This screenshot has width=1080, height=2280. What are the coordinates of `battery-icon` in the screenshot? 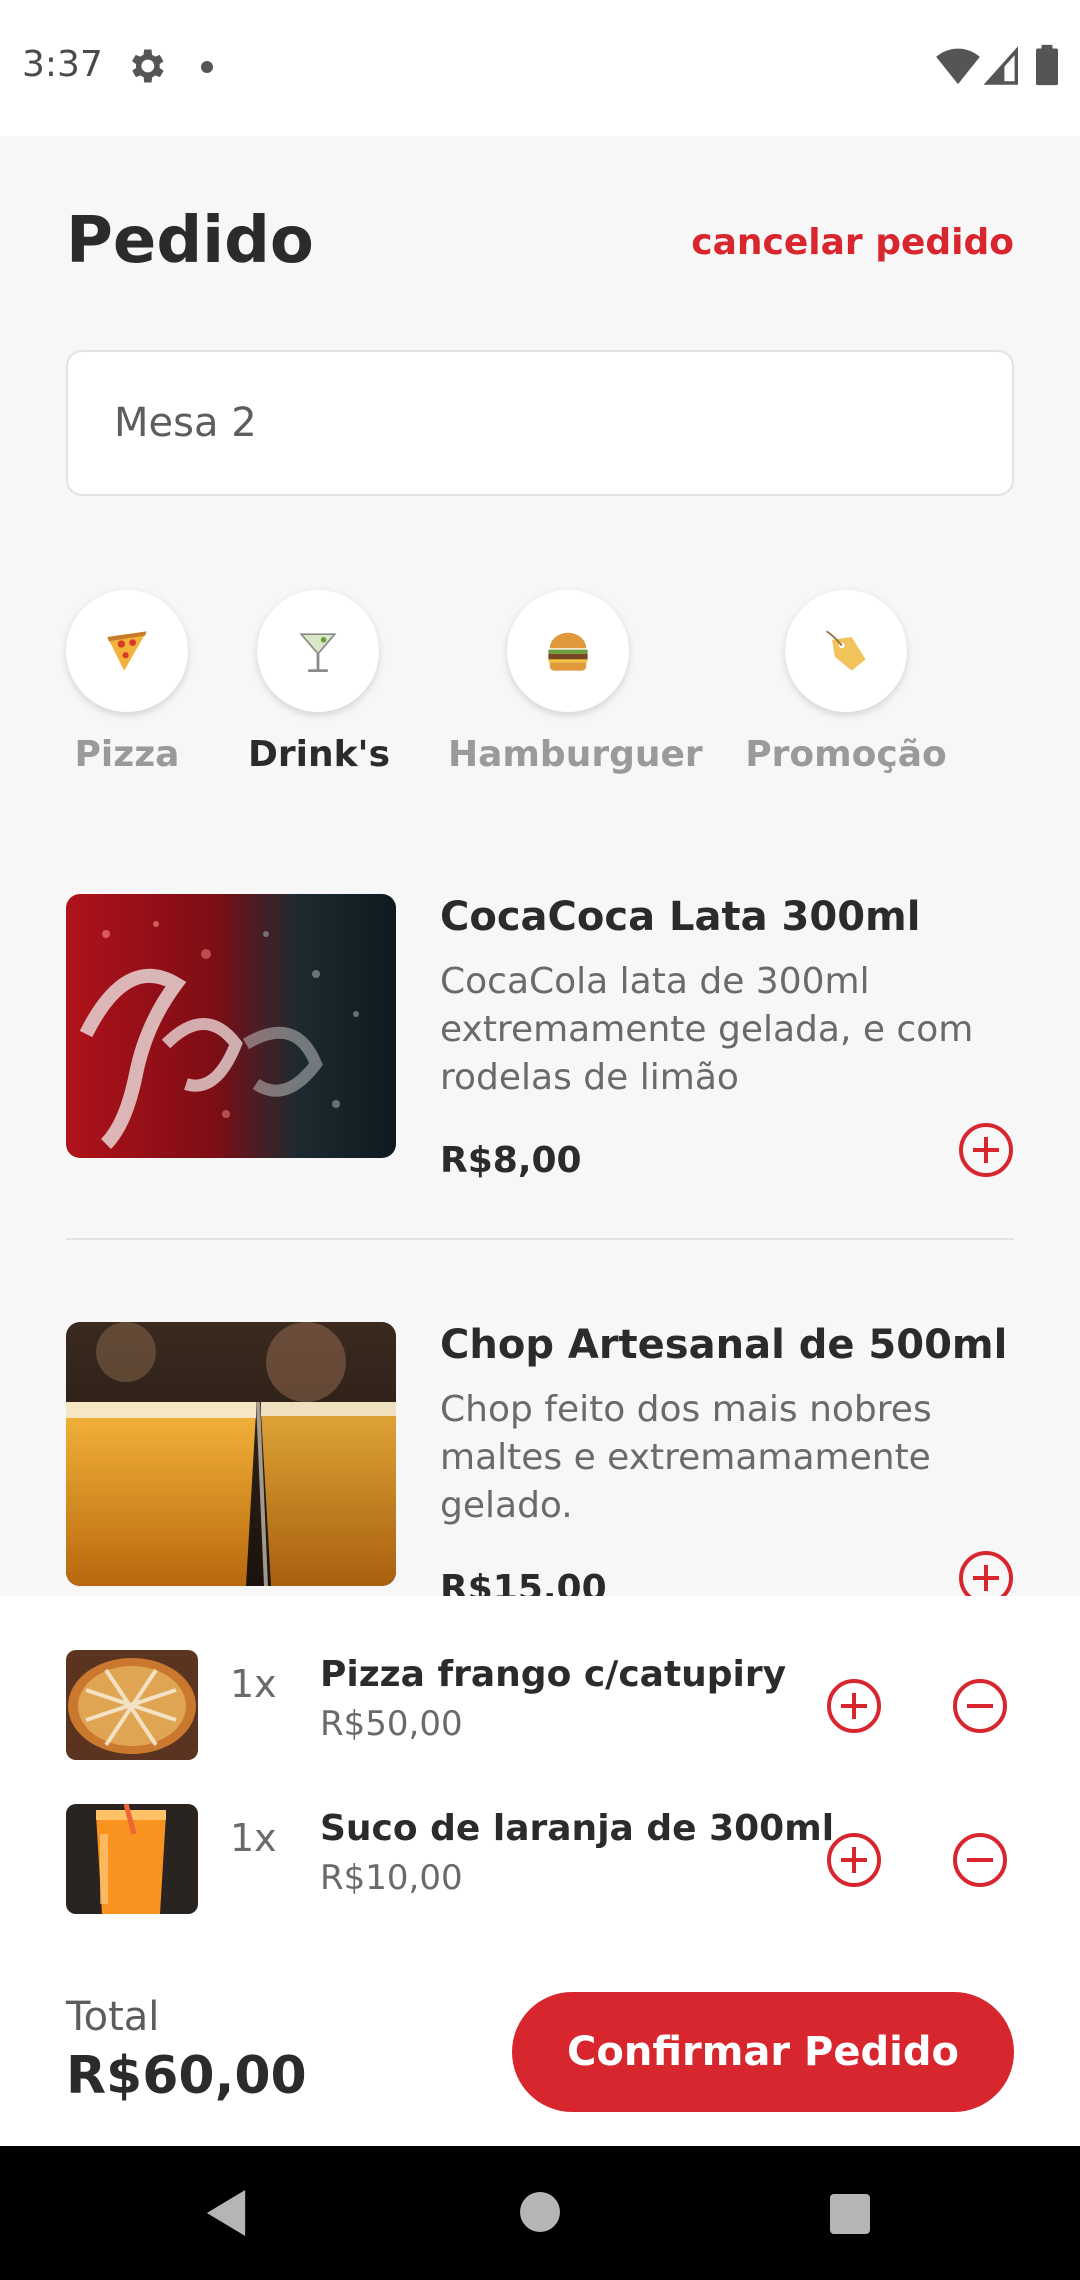 It's located at (1047, 65).